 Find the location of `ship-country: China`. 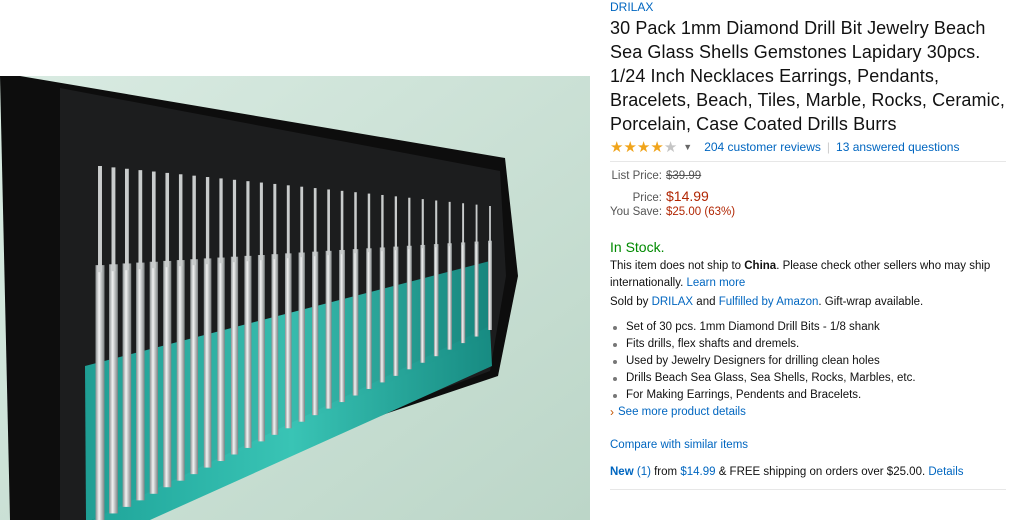

ship-country: China is located at coordinates (760, 266).